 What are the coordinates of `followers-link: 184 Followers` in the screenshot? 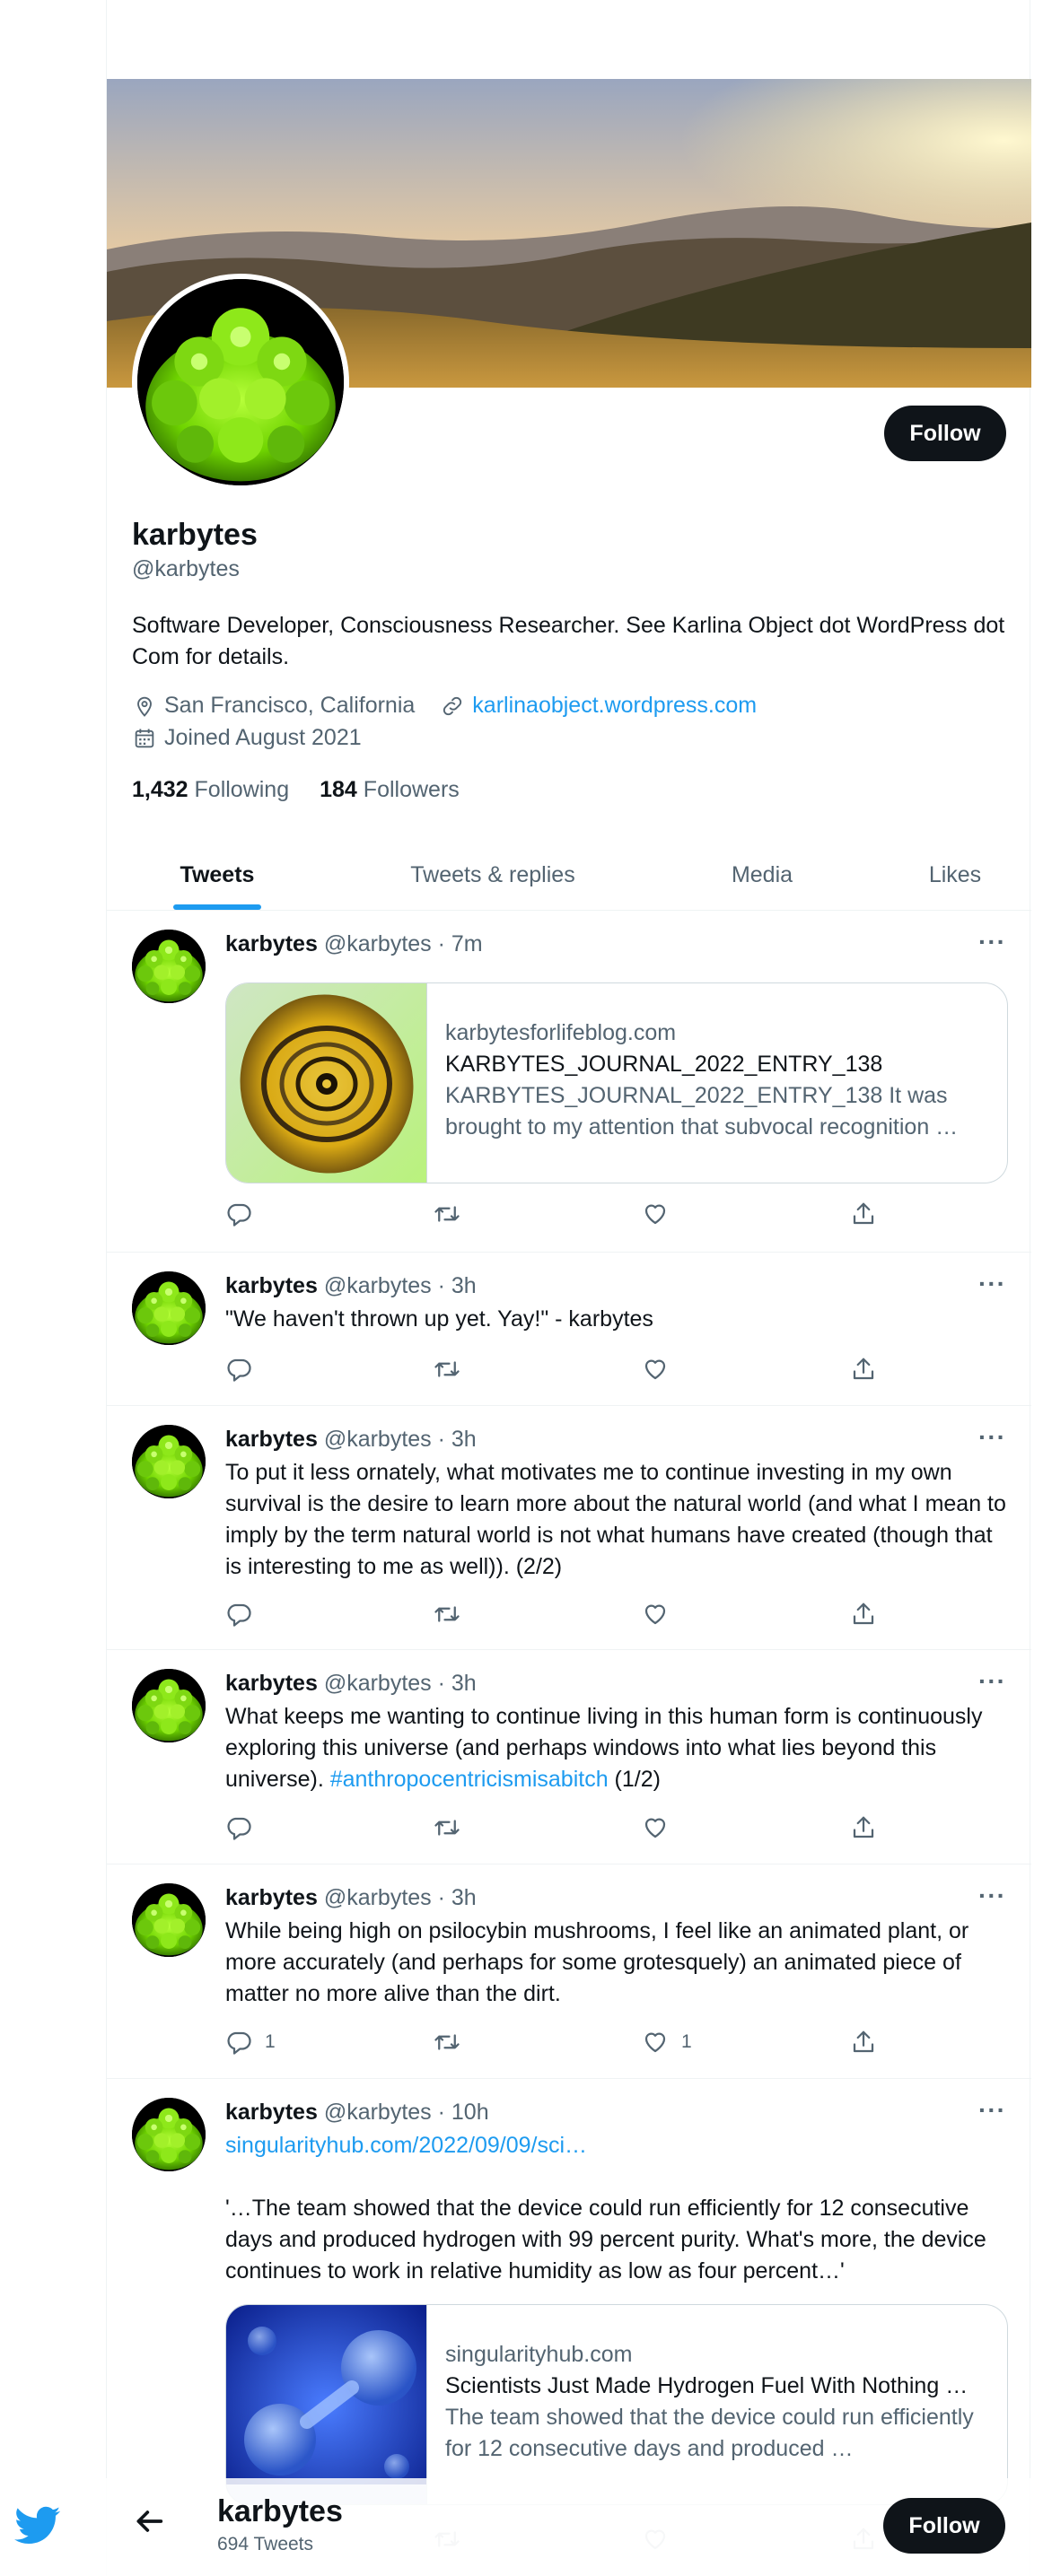 It's located at (390, 790).